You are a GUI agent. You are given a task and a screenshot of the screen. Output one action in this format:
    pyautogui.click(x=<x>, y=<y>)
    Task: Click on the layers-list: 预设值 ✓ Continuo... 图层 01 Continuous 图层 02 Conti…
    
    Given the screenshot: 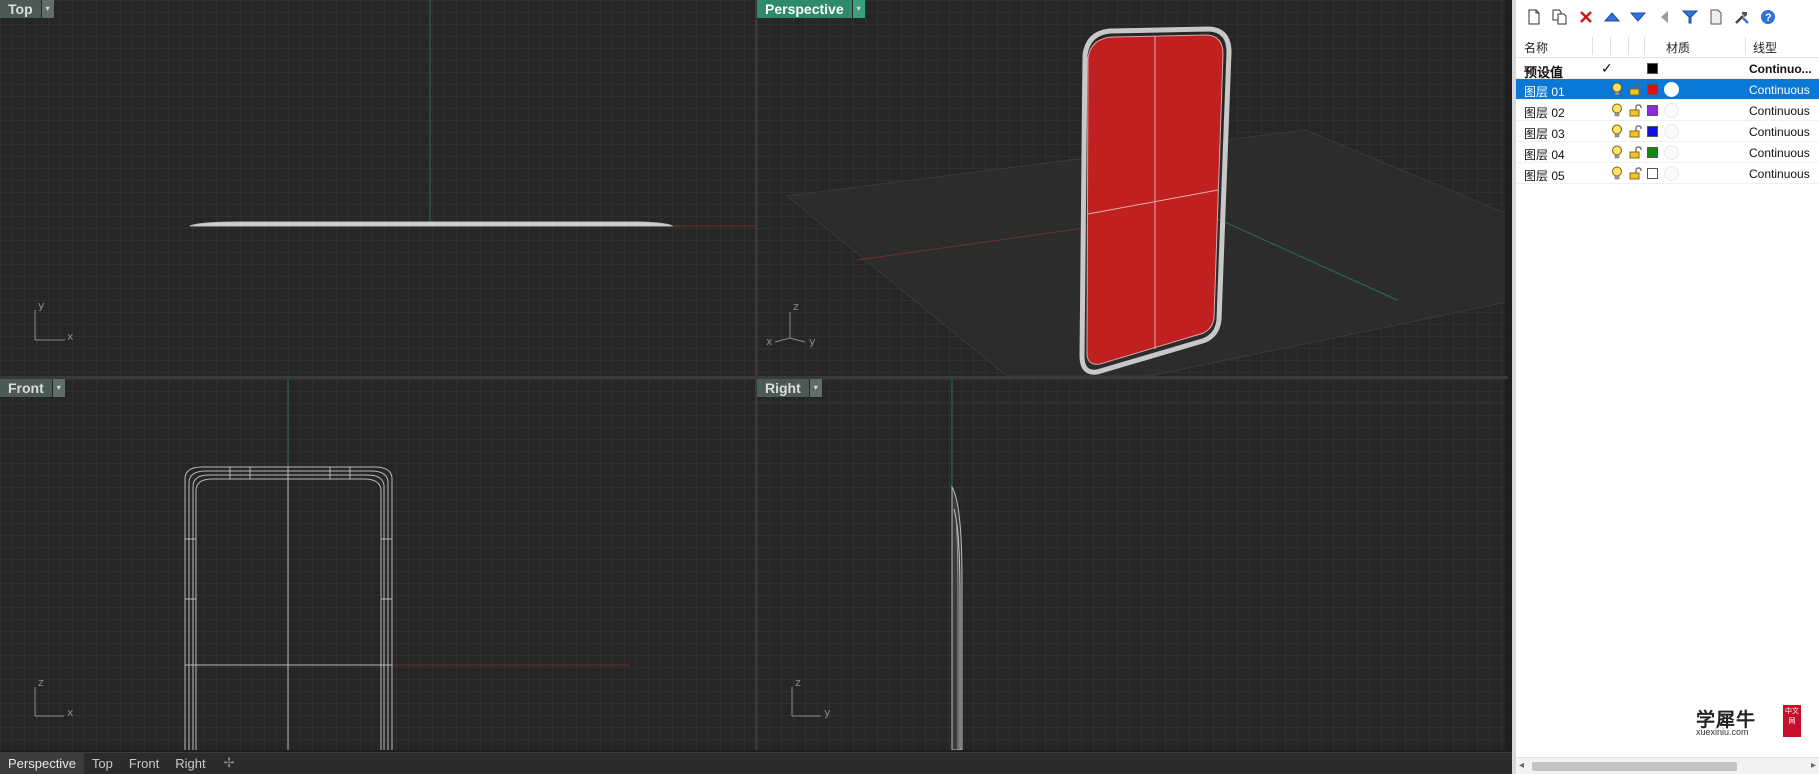 What is the action you would take?
    pyautogui.click(x=1667, y=121)
    